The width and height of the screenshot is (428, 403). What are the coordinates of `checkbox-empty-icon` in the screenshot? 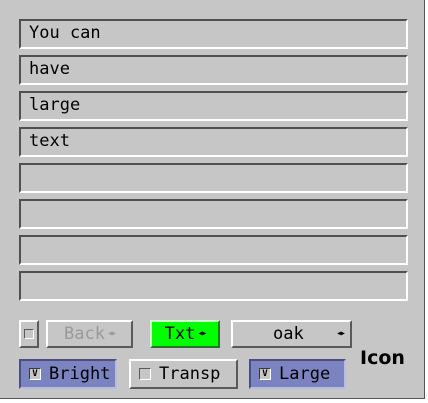 It's located at (145, 374).